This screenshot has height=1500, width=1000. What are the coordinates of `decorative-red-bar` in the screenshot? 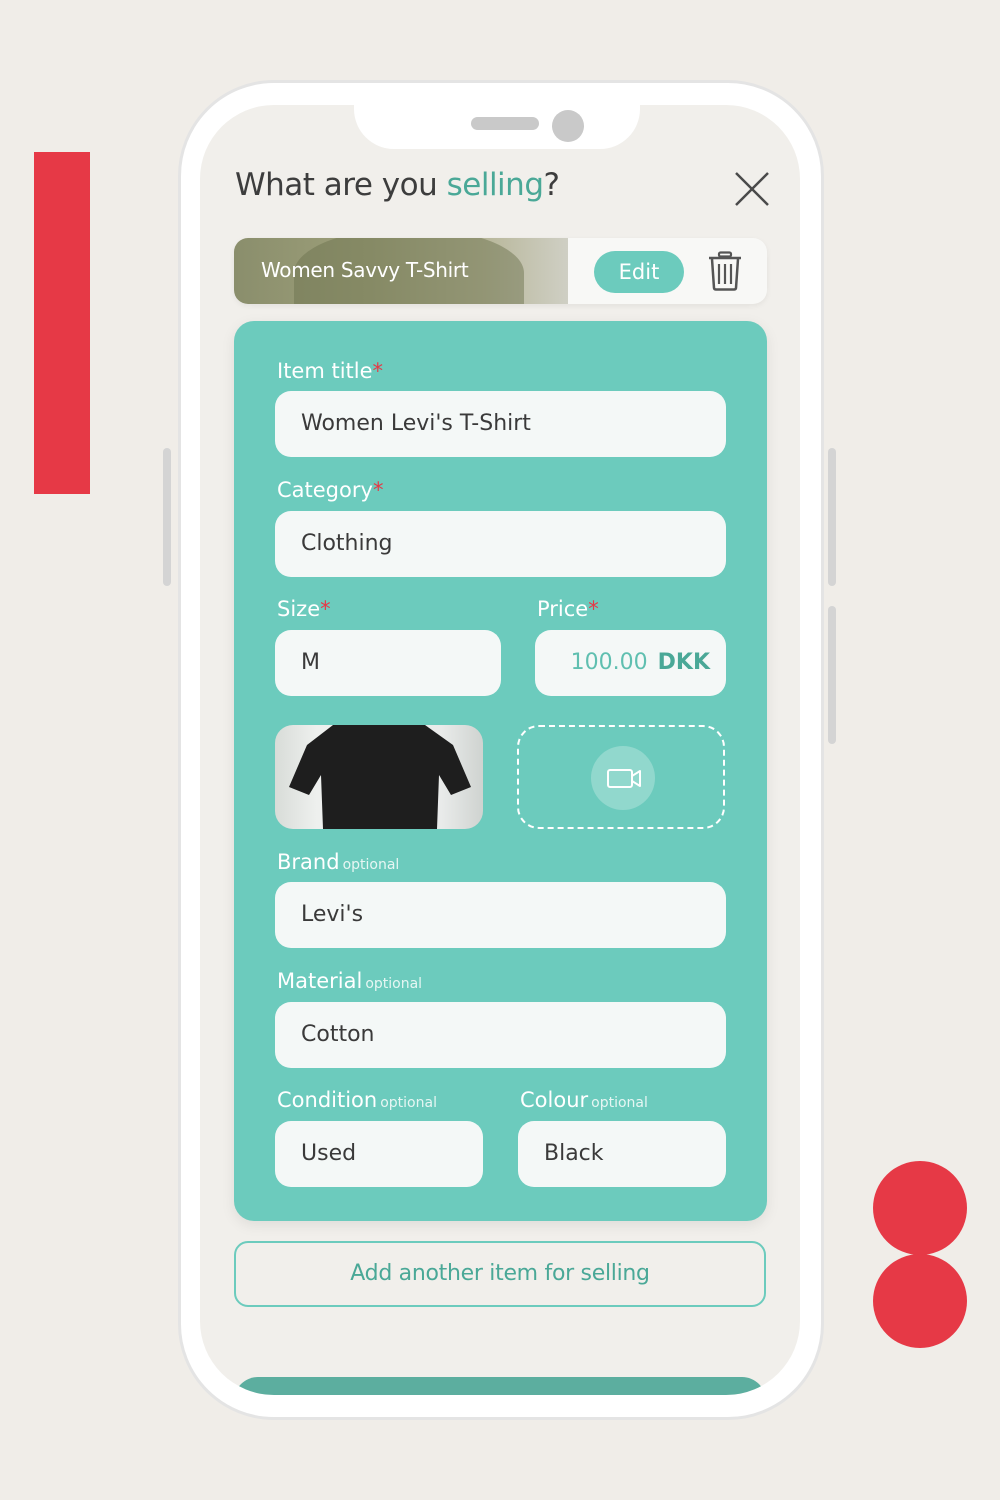 It's located at (62, 323).